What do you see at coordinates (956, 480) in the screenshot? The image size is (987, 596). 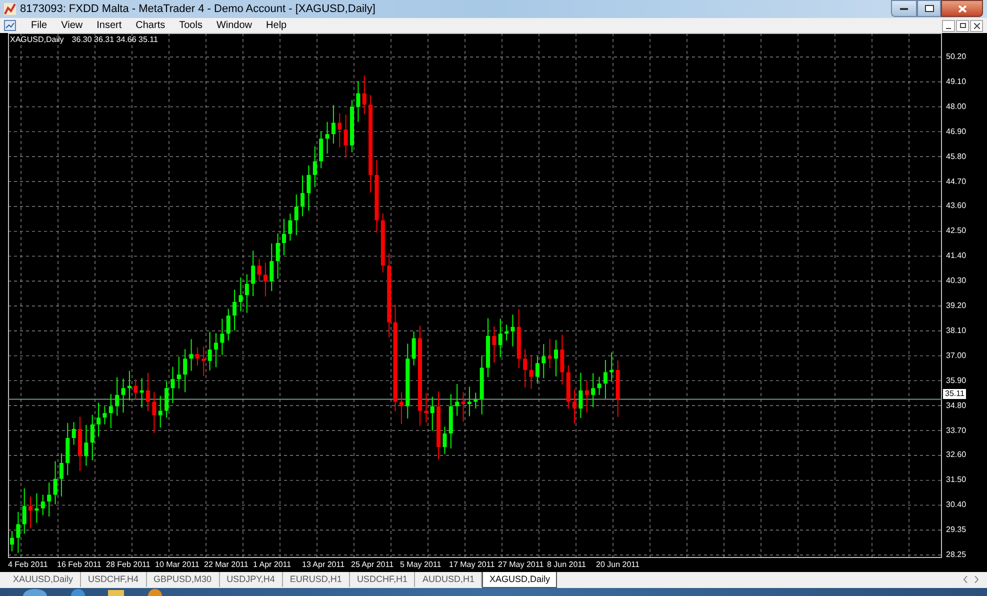 I see `price-label: 31.50` at bounding box center [956, 480].